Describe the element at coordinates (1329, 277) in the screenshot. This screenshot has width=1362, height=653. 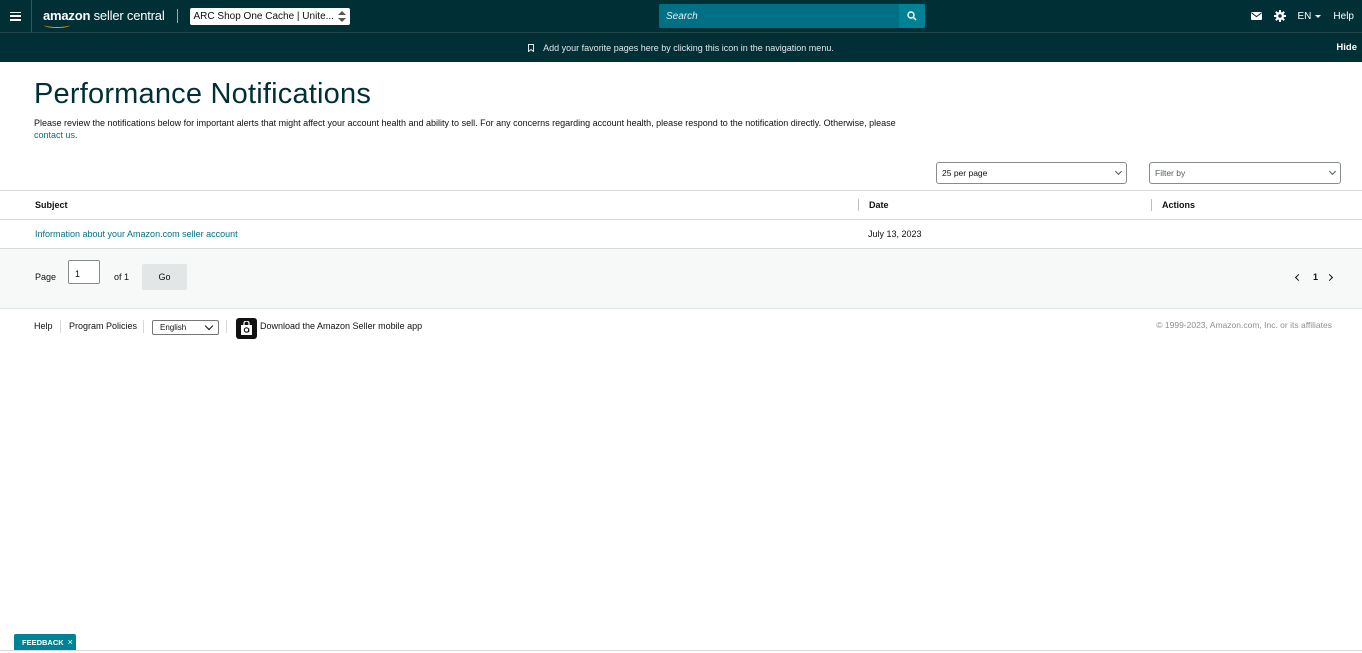
I see `chevron-right-icon` at that location.